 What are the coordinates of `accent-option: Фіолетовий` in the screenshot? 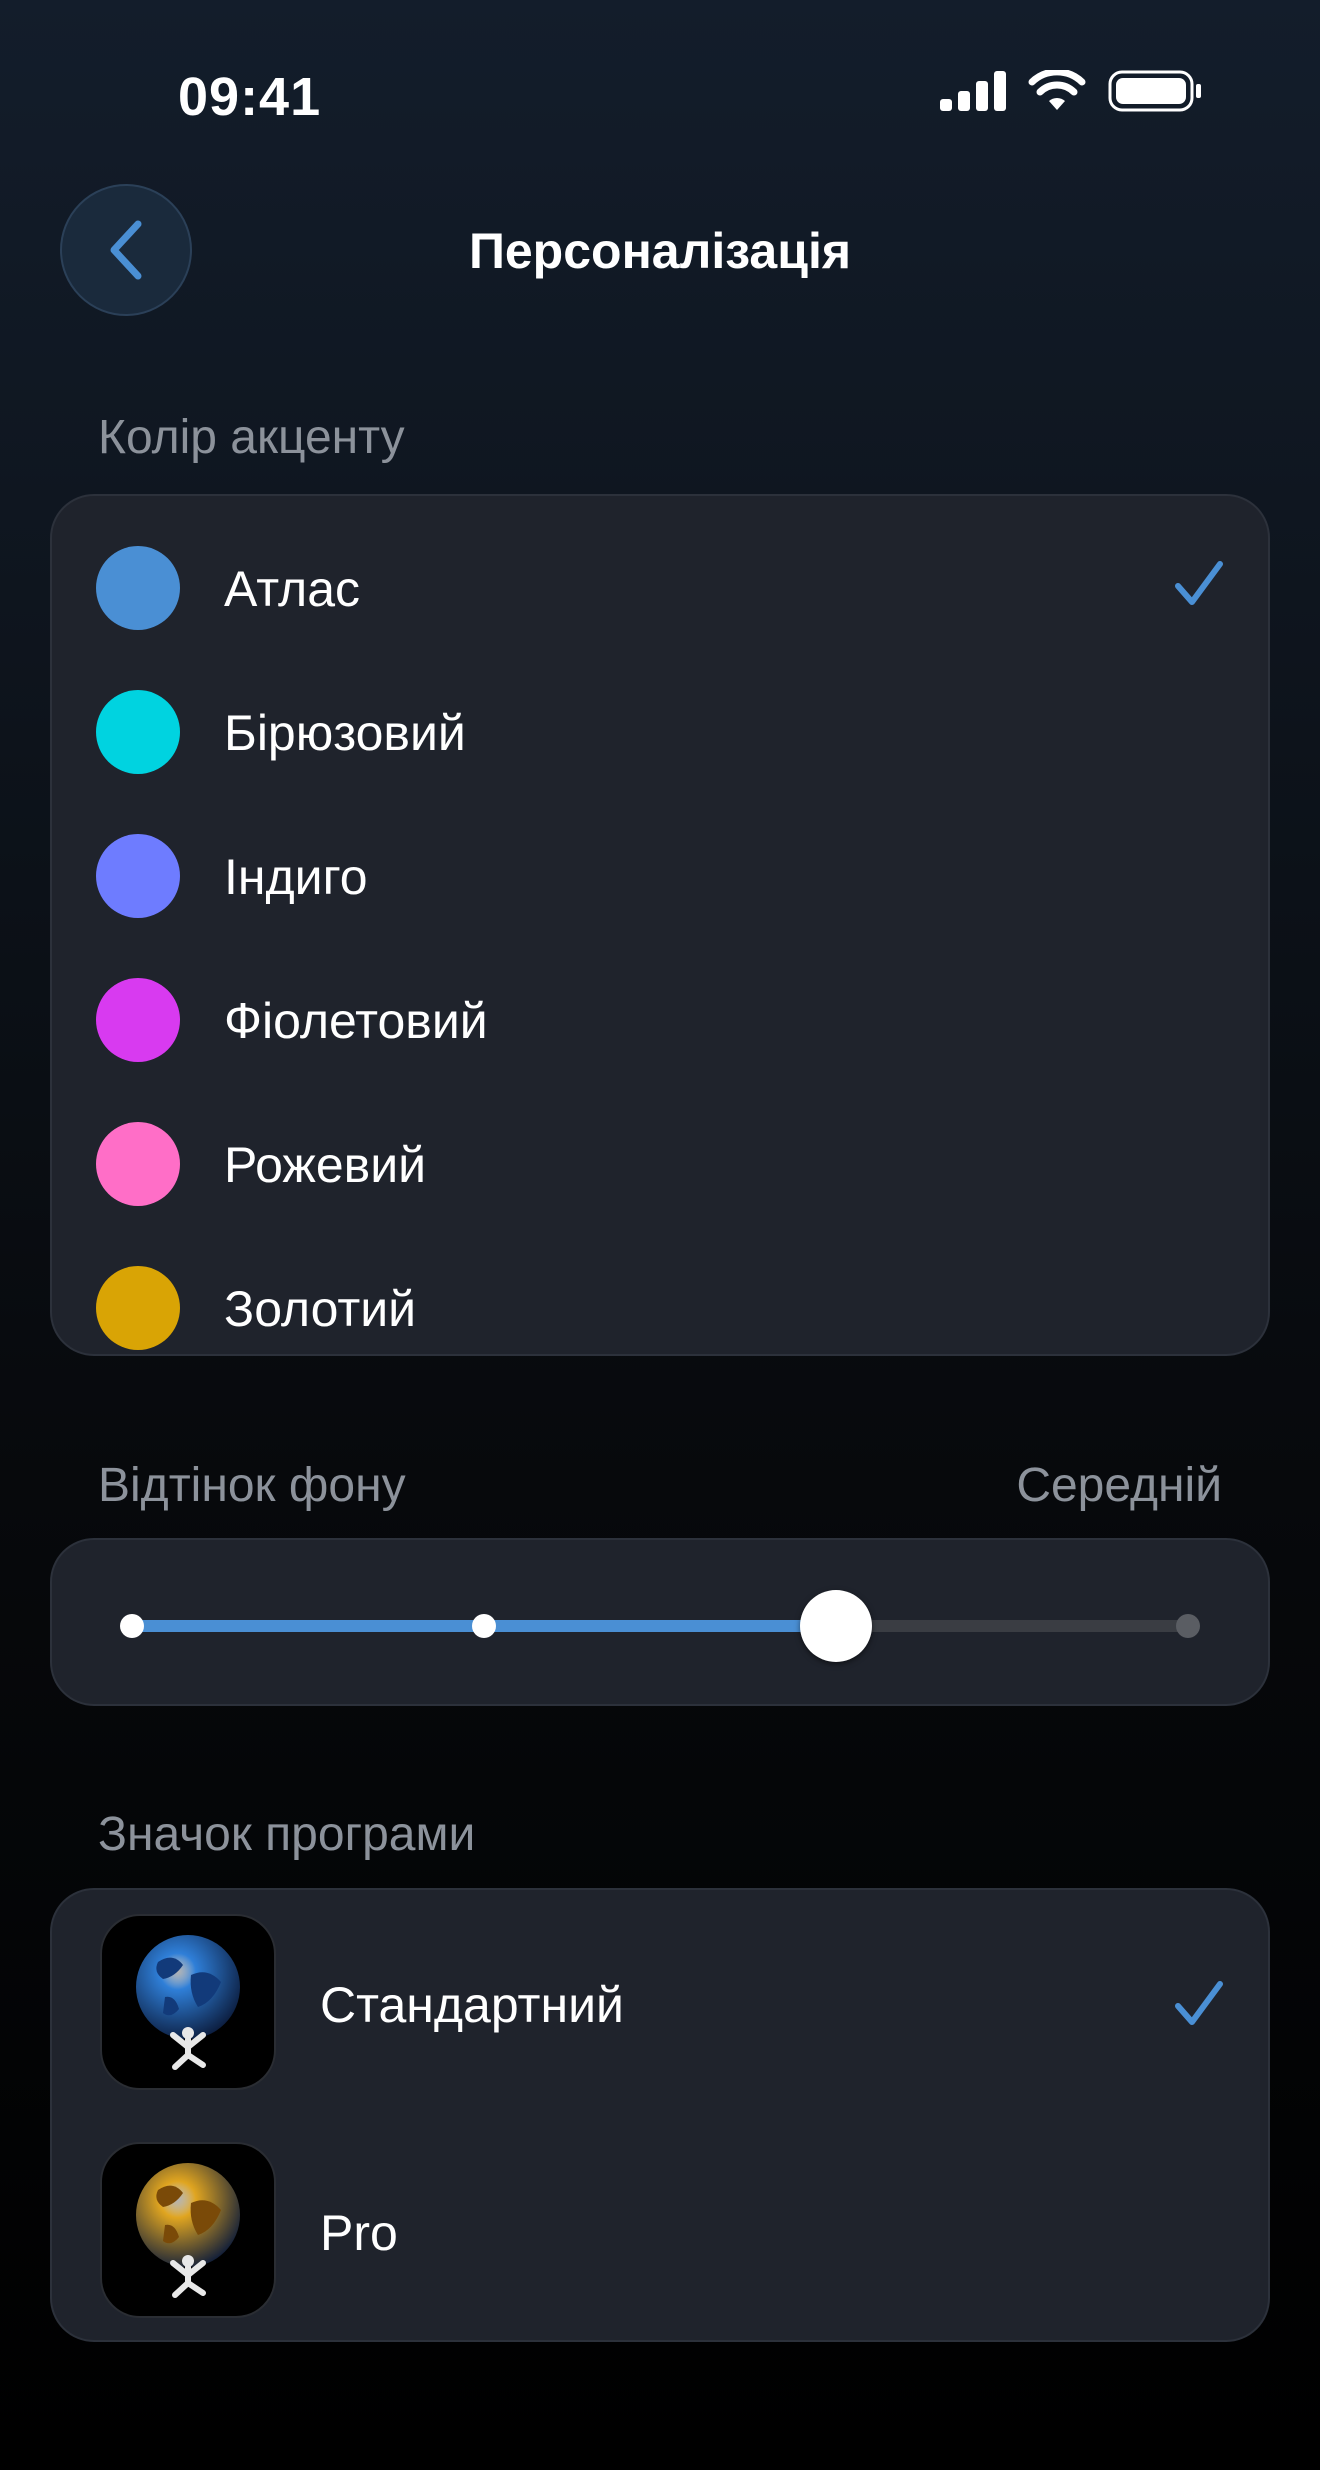 It's located at (660, 1020).